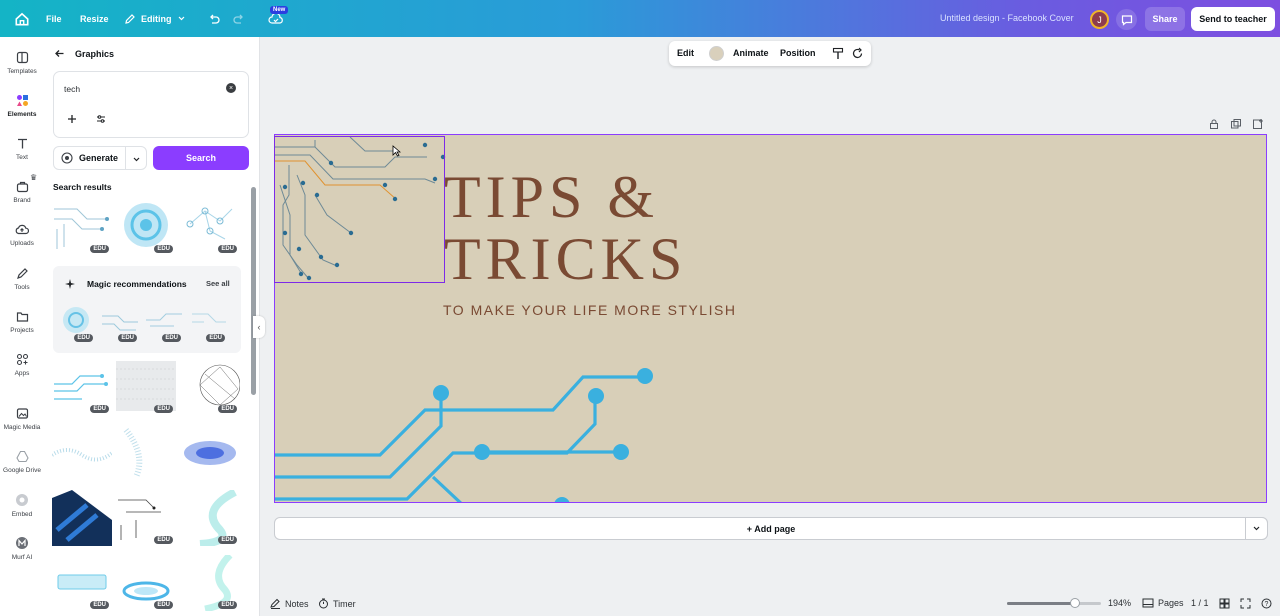 Image resolution: width=1280 pixels, height=616 pixels. What do you see at coordinates (22, 273) in the screenshot?
I see `draw-tool-icon` at bounding box center [22, 273].